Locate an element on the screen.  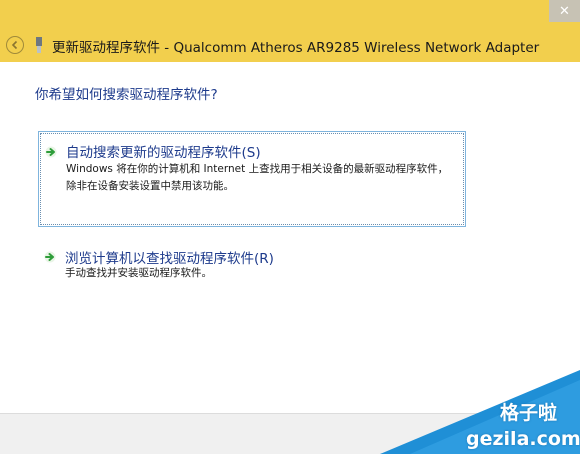
device-icon is located at coordinates (39, 45).